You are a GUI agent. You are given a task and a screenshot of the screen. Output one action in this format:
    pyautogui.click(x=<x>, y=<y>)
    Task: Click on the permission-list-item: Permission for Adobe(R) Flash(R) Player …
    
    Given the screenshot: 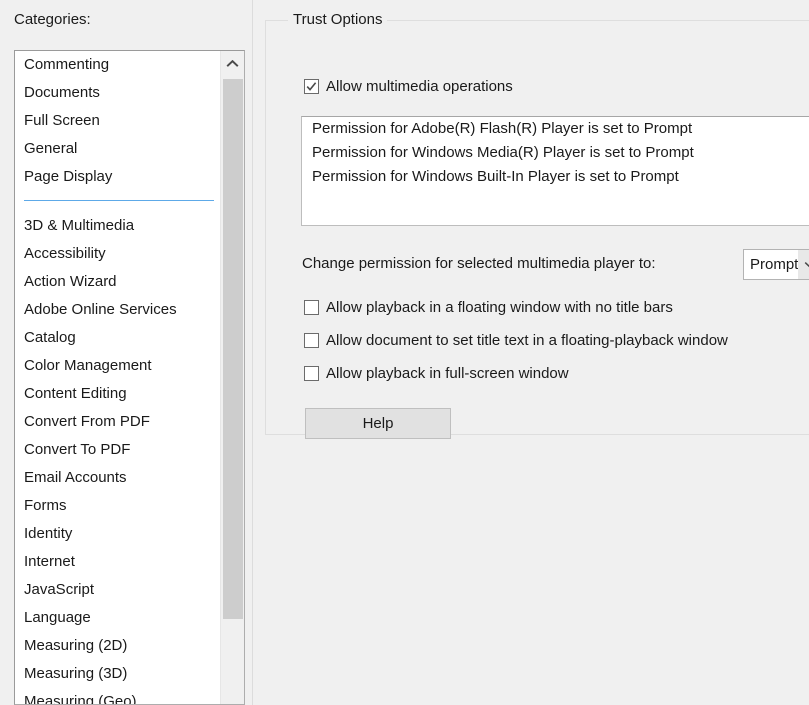 What is the action you would take?
    pyautogui.click(x=555, y=129)
    